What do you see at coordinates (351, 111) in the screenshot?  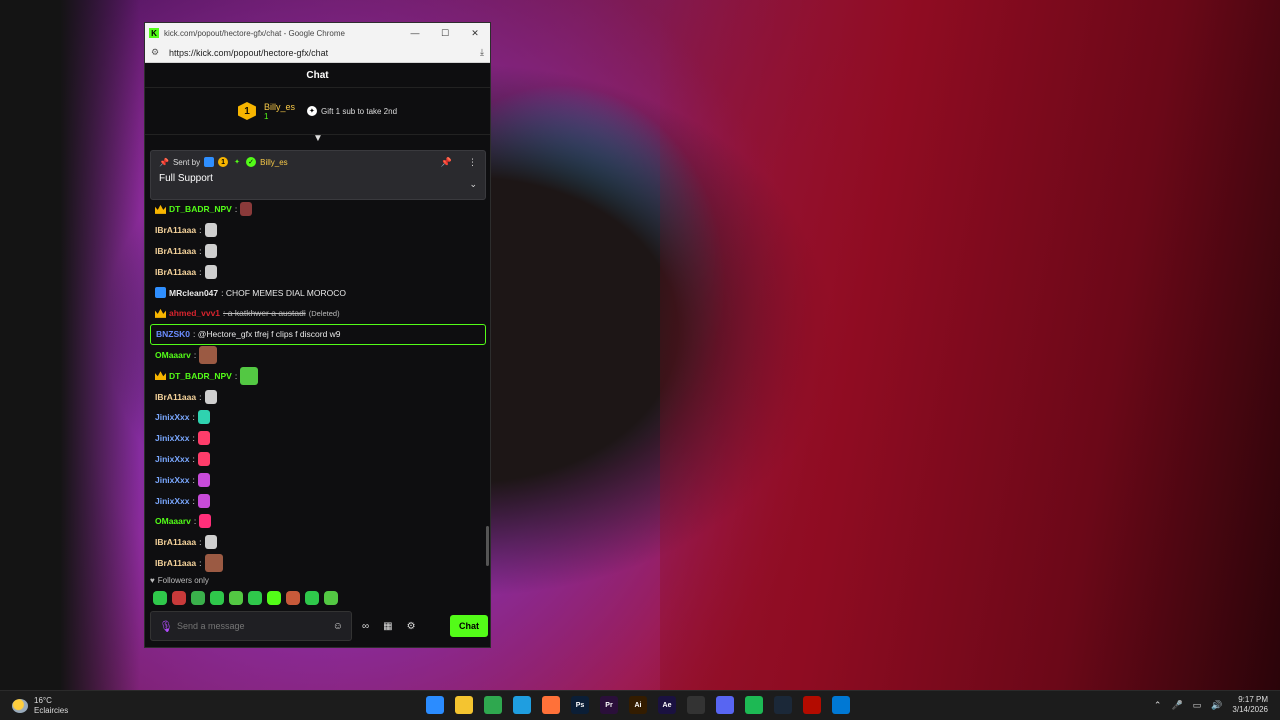 I see `gift-sub-prompt: ✦ Gift 1 sub to take 2nd` at bounding box center [351, 111].